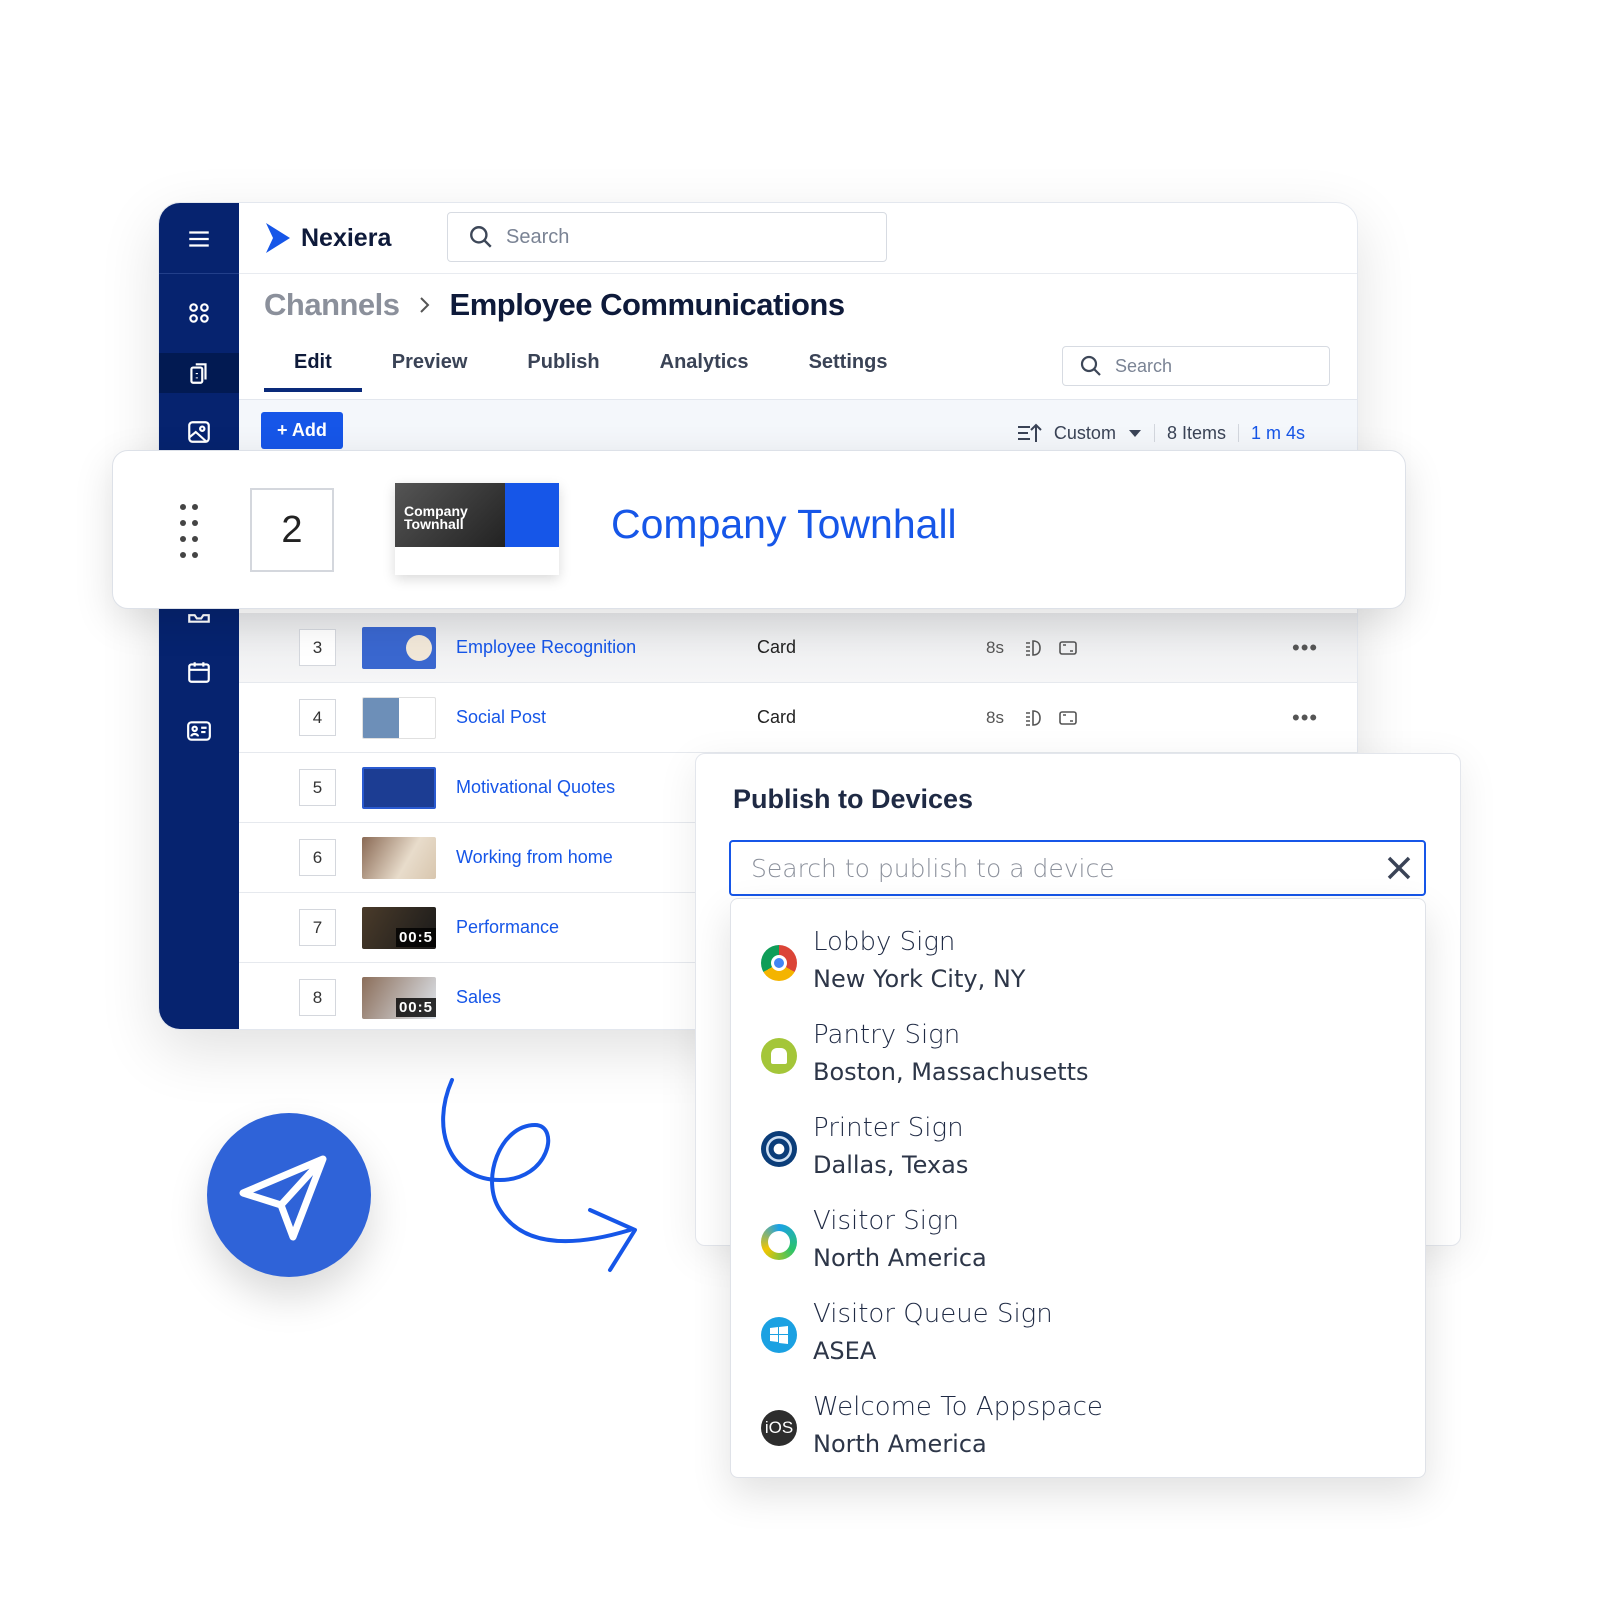 Image resolution: width=1600 pixels, height=1600 pixels. I want to click on breadcrumb: Channels Employee Communications, so click(554, 305).